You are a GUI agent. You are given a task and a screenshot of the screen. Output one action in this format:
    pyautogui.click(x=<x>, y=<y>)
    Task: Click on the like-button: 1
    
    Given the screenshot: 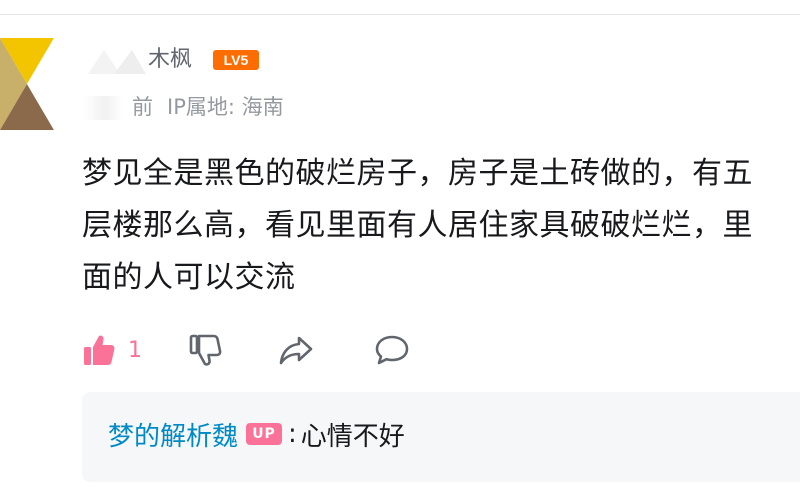 What is the action you would take?
    pyautogui.click(x=112, y=350)
    